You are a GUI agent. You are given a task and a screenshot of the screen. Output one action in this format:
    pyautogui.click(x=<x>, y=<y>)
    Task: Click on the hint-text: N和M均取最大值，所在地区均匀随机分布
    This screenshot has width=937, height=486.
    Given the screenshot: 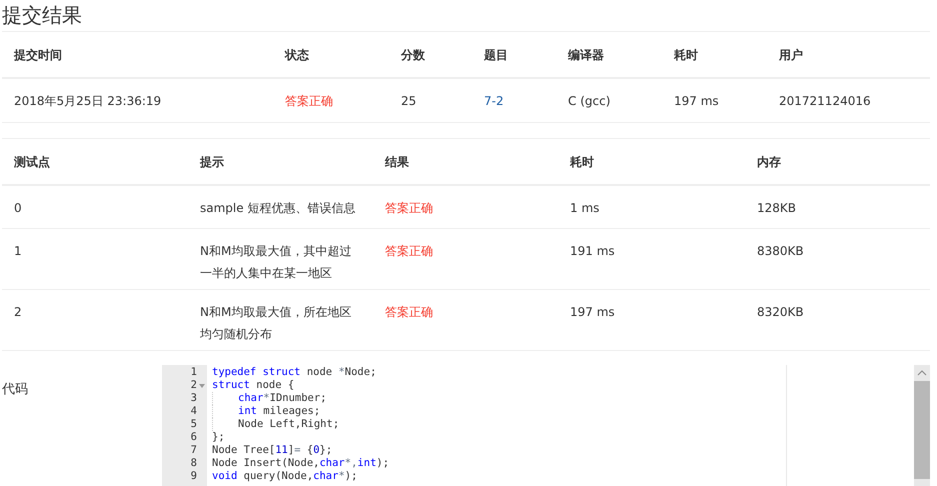 What is the action you would take?
    pyautogui.click(x=275, y=323)
    